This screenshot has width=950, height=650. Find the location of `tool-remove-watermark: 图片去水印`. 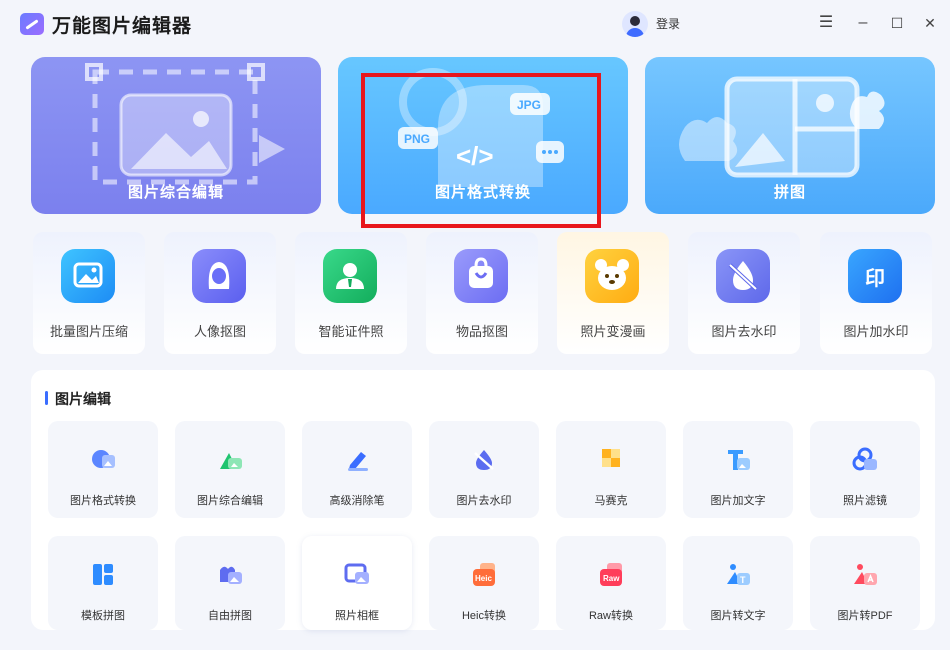

tool-remove-watermark: 图片去水印 is located at coordinates (744, 293).